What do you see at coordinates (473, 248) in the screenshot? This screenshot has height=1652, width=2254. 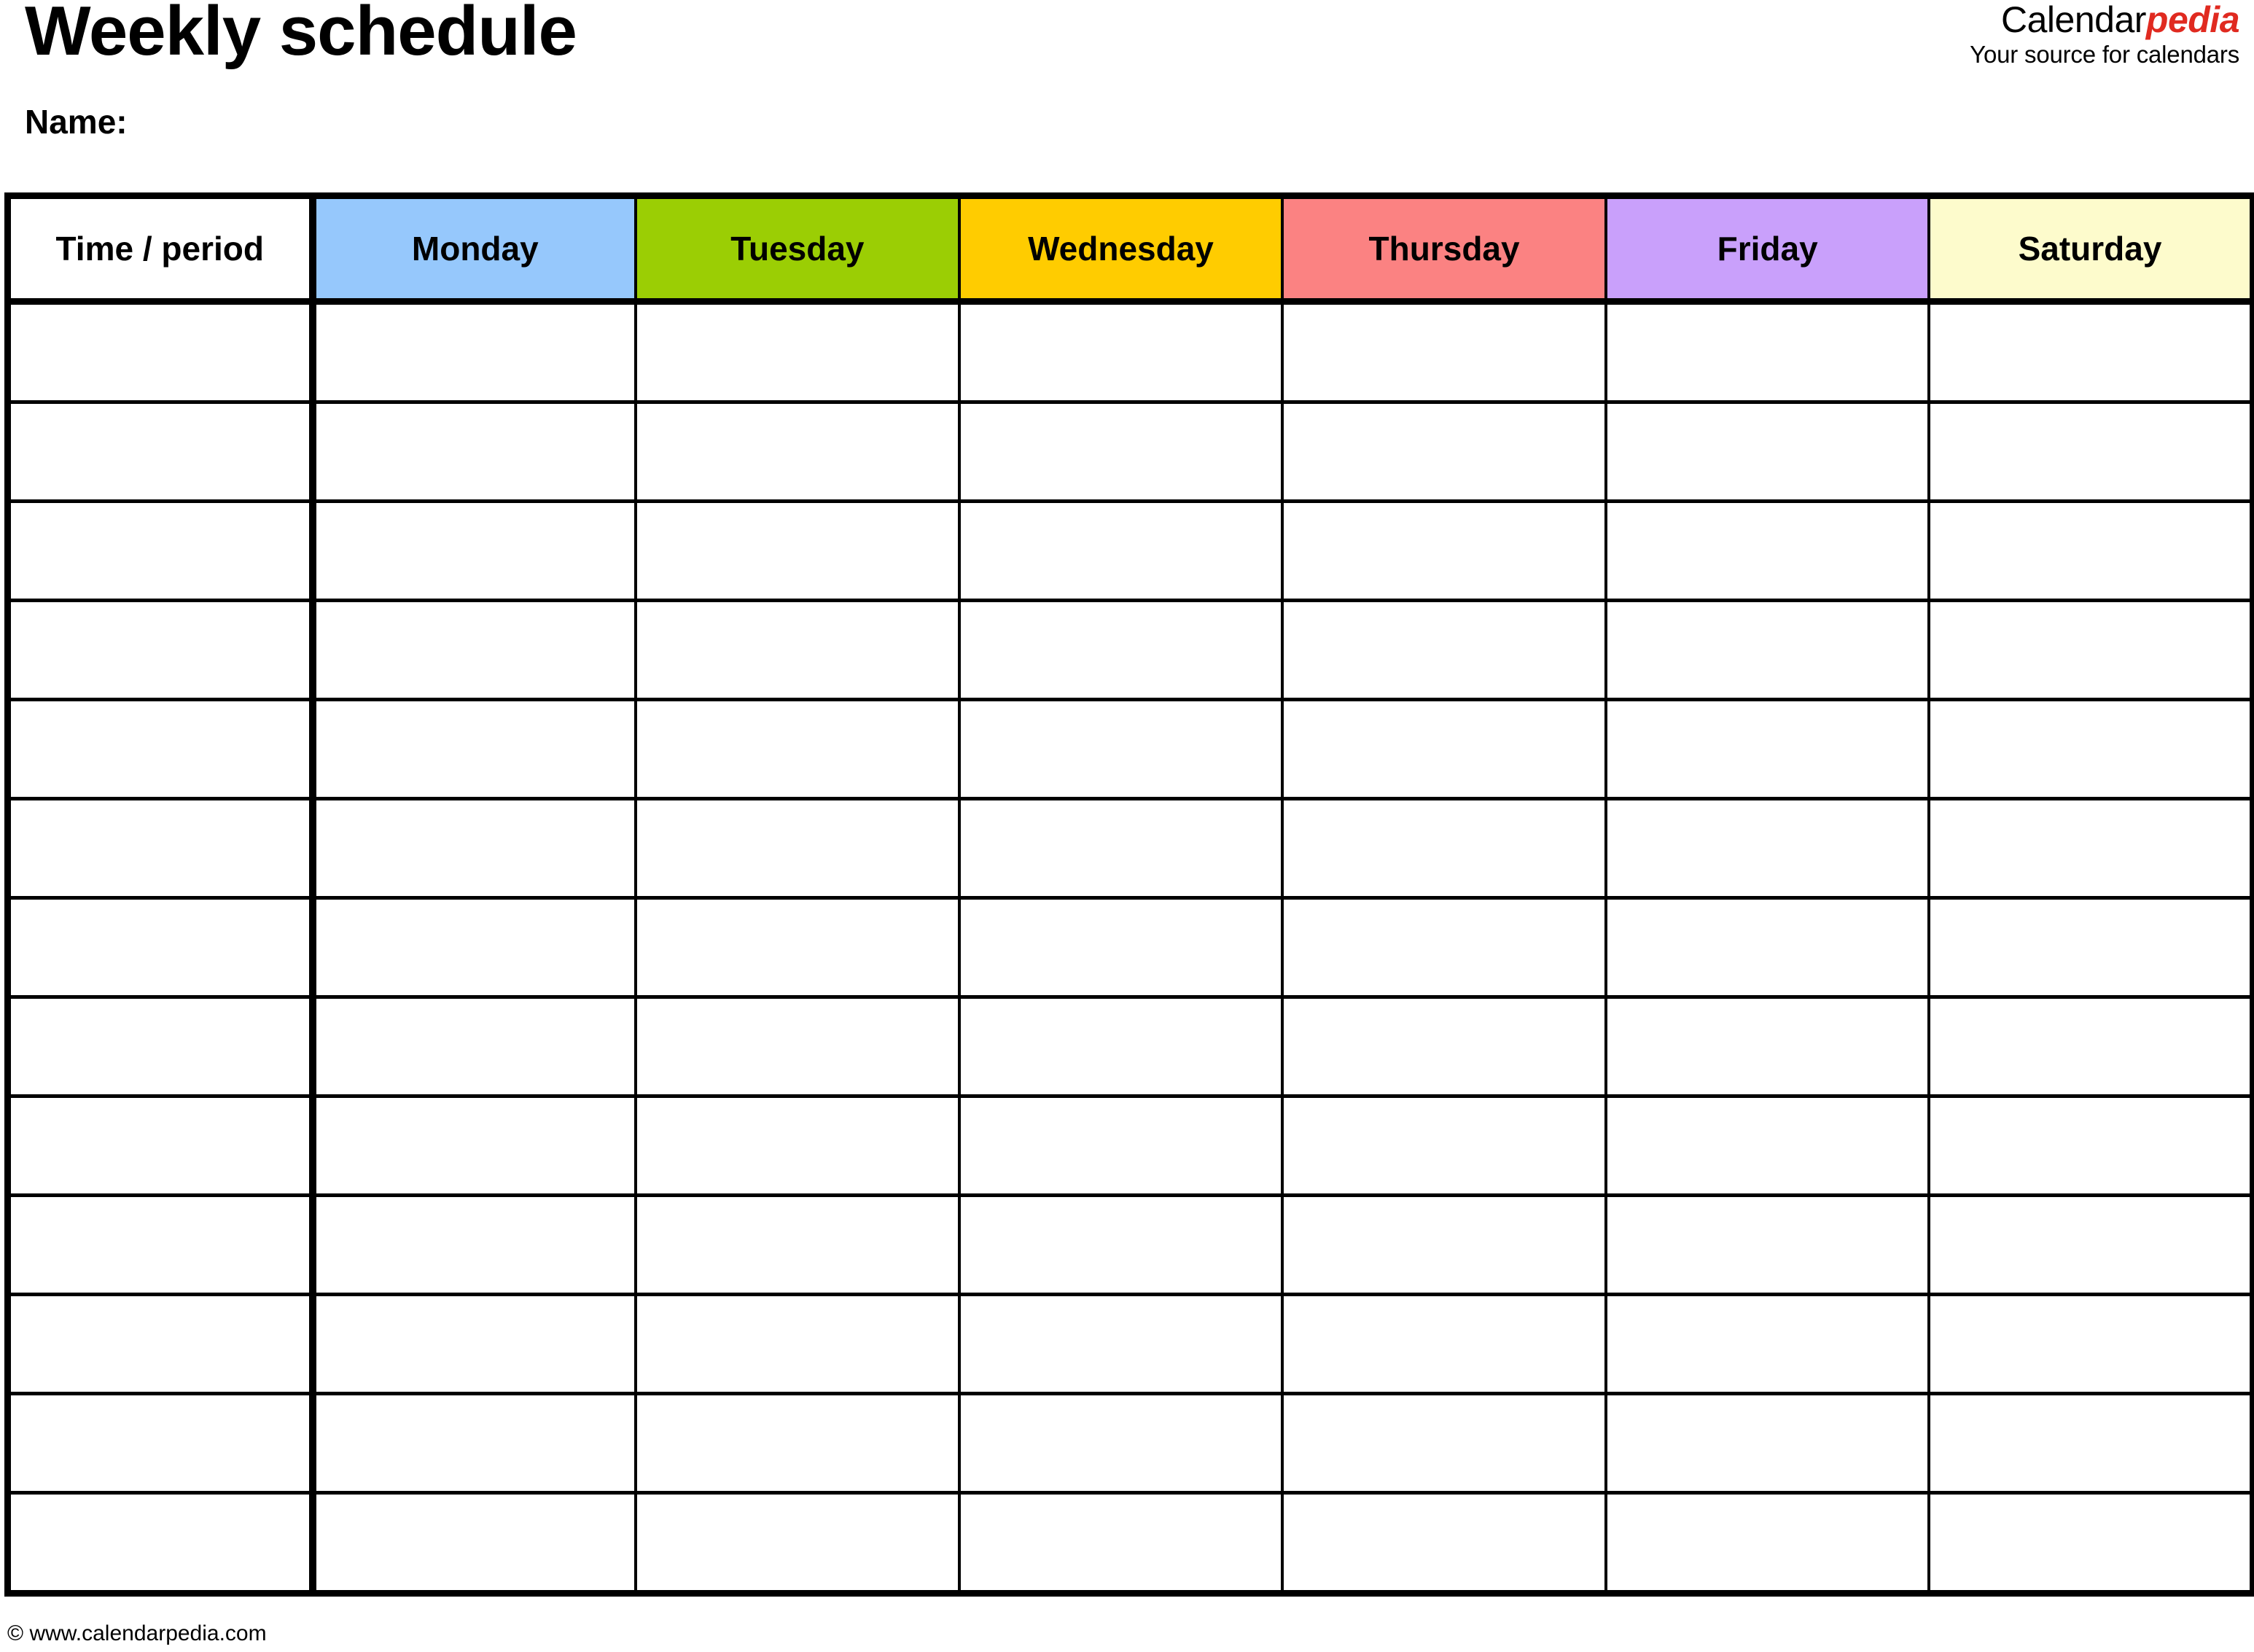 I see `column-header-monday: Monday` at bounding box center [473, 248].